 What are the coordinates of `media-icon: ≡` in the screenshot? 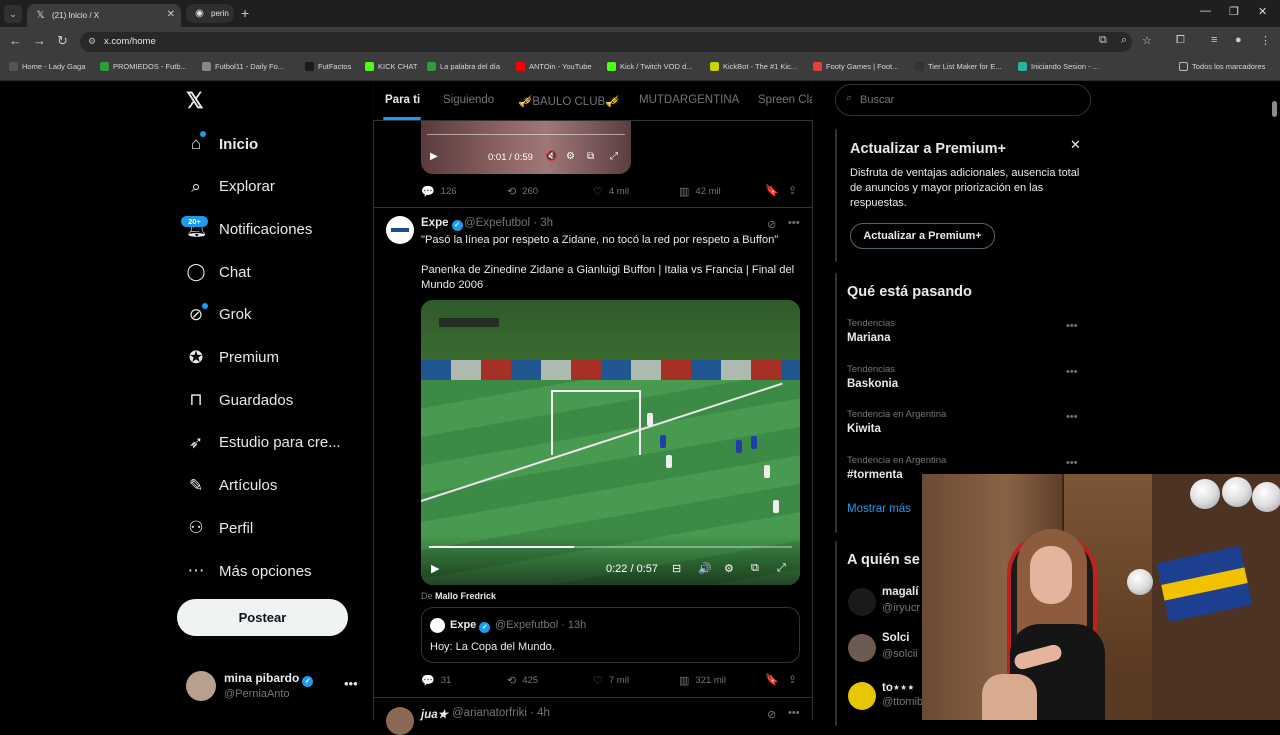 It's located at (1214, 40).